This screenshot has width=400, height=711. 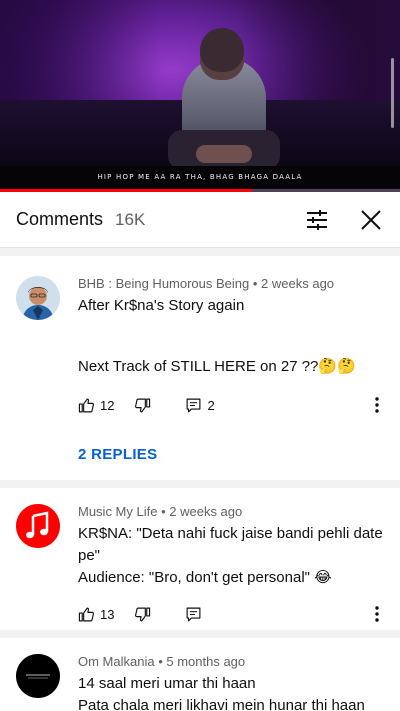 I want to click on comment-meta: Om Malkania • 5 months ago, so click(x=231, y=661).